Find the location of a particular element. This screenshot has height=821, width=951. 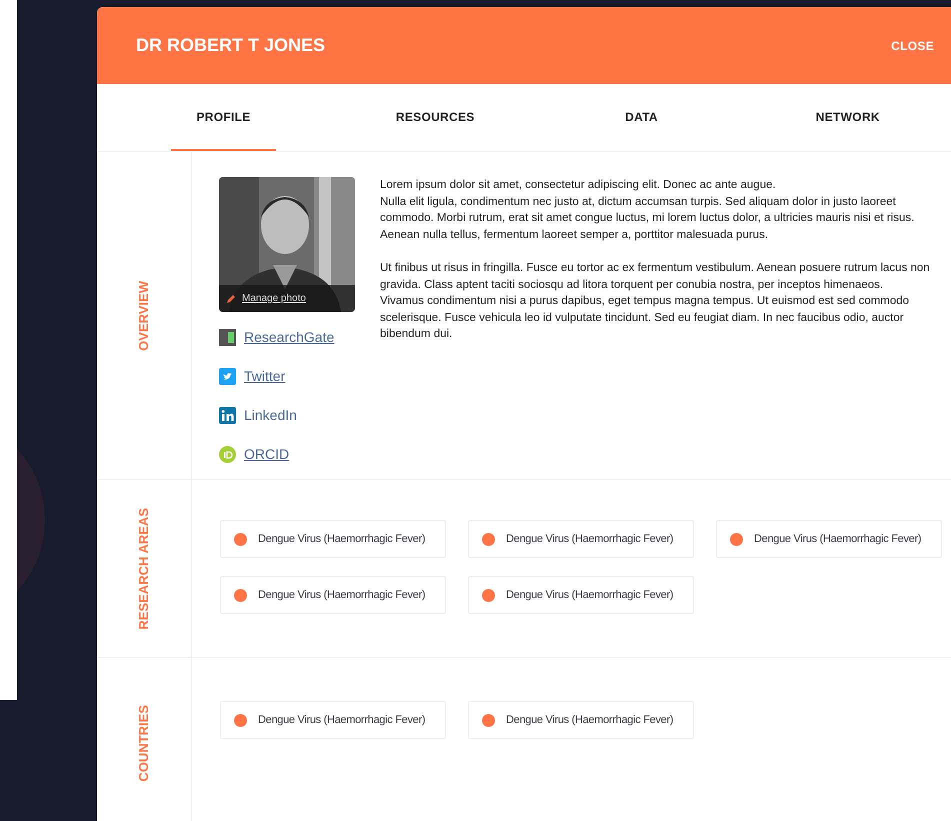

profile-link: Twitter is located at coordinates (265, 376).